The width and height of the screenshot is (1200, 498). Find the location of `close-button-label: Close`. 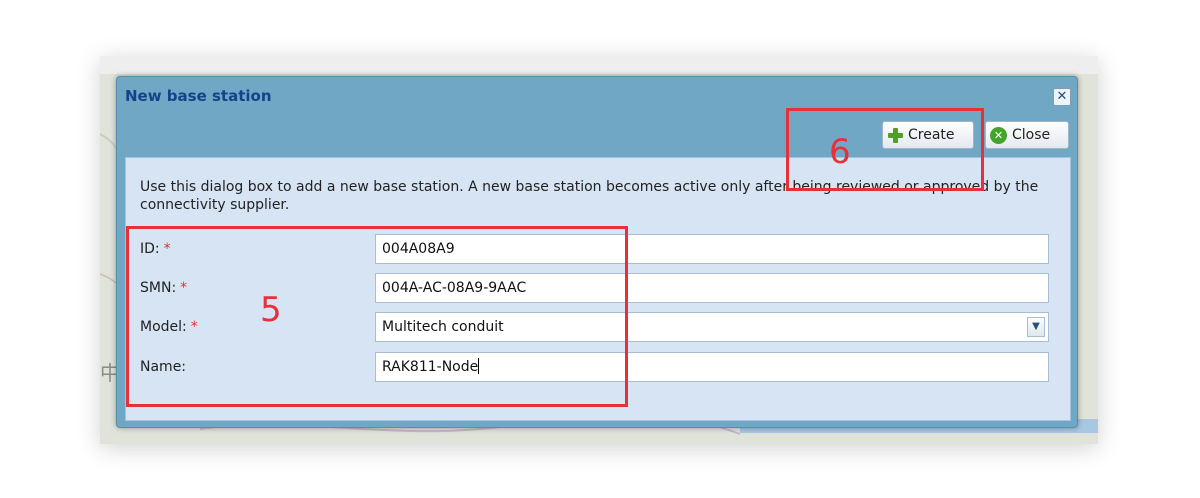

close-button-label: Close is located at coordinates (1031, 135).